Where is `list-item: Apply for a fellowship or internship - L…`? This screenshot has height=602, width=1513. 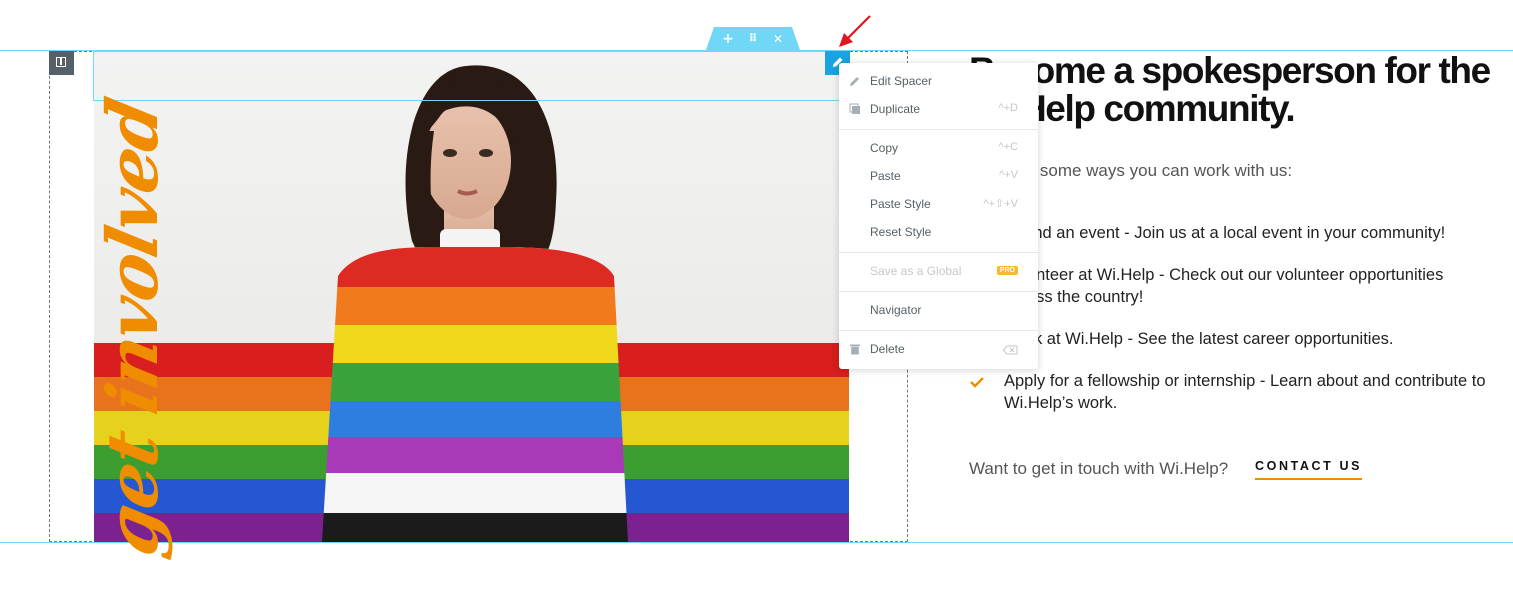 list-item: Apply for a fellowship or internship - L… is located at coordinates (1229, 392).